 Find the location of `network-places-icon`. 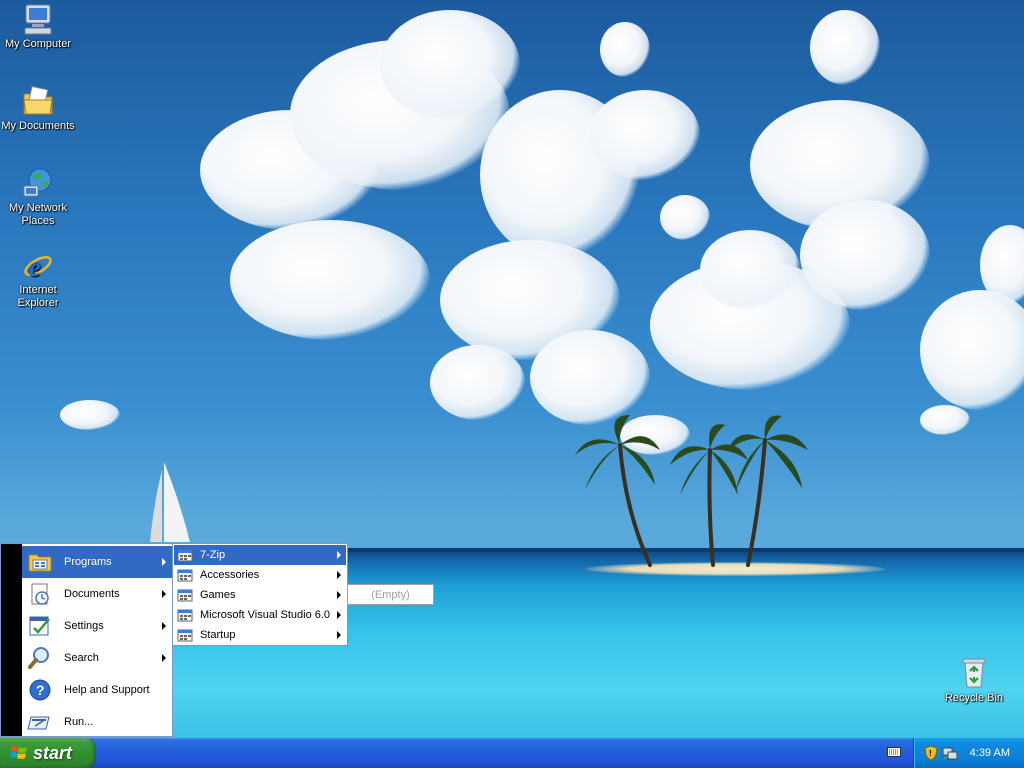

network-places-icon is located at coordinates (37, 182).